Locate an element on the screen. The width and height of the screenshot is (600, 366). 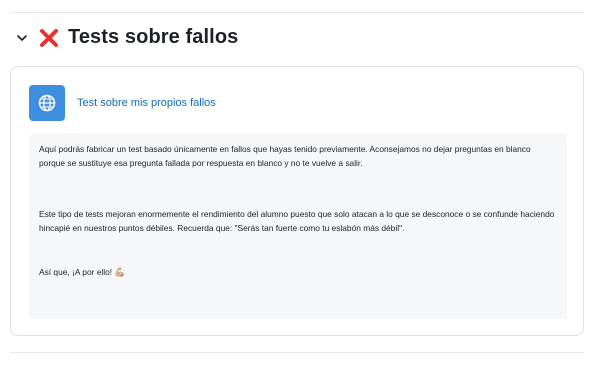
section-header: Tests sobre fallos is located at coordinates (126, 37).